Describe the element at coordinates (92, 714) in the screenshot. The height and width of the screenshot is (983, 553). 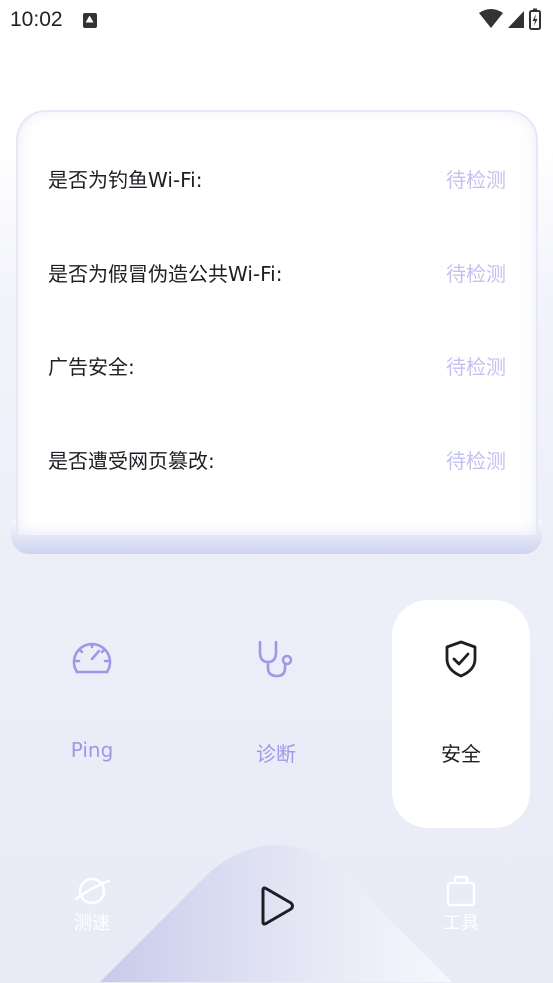
I see `tab-ping: Ping` at that location.